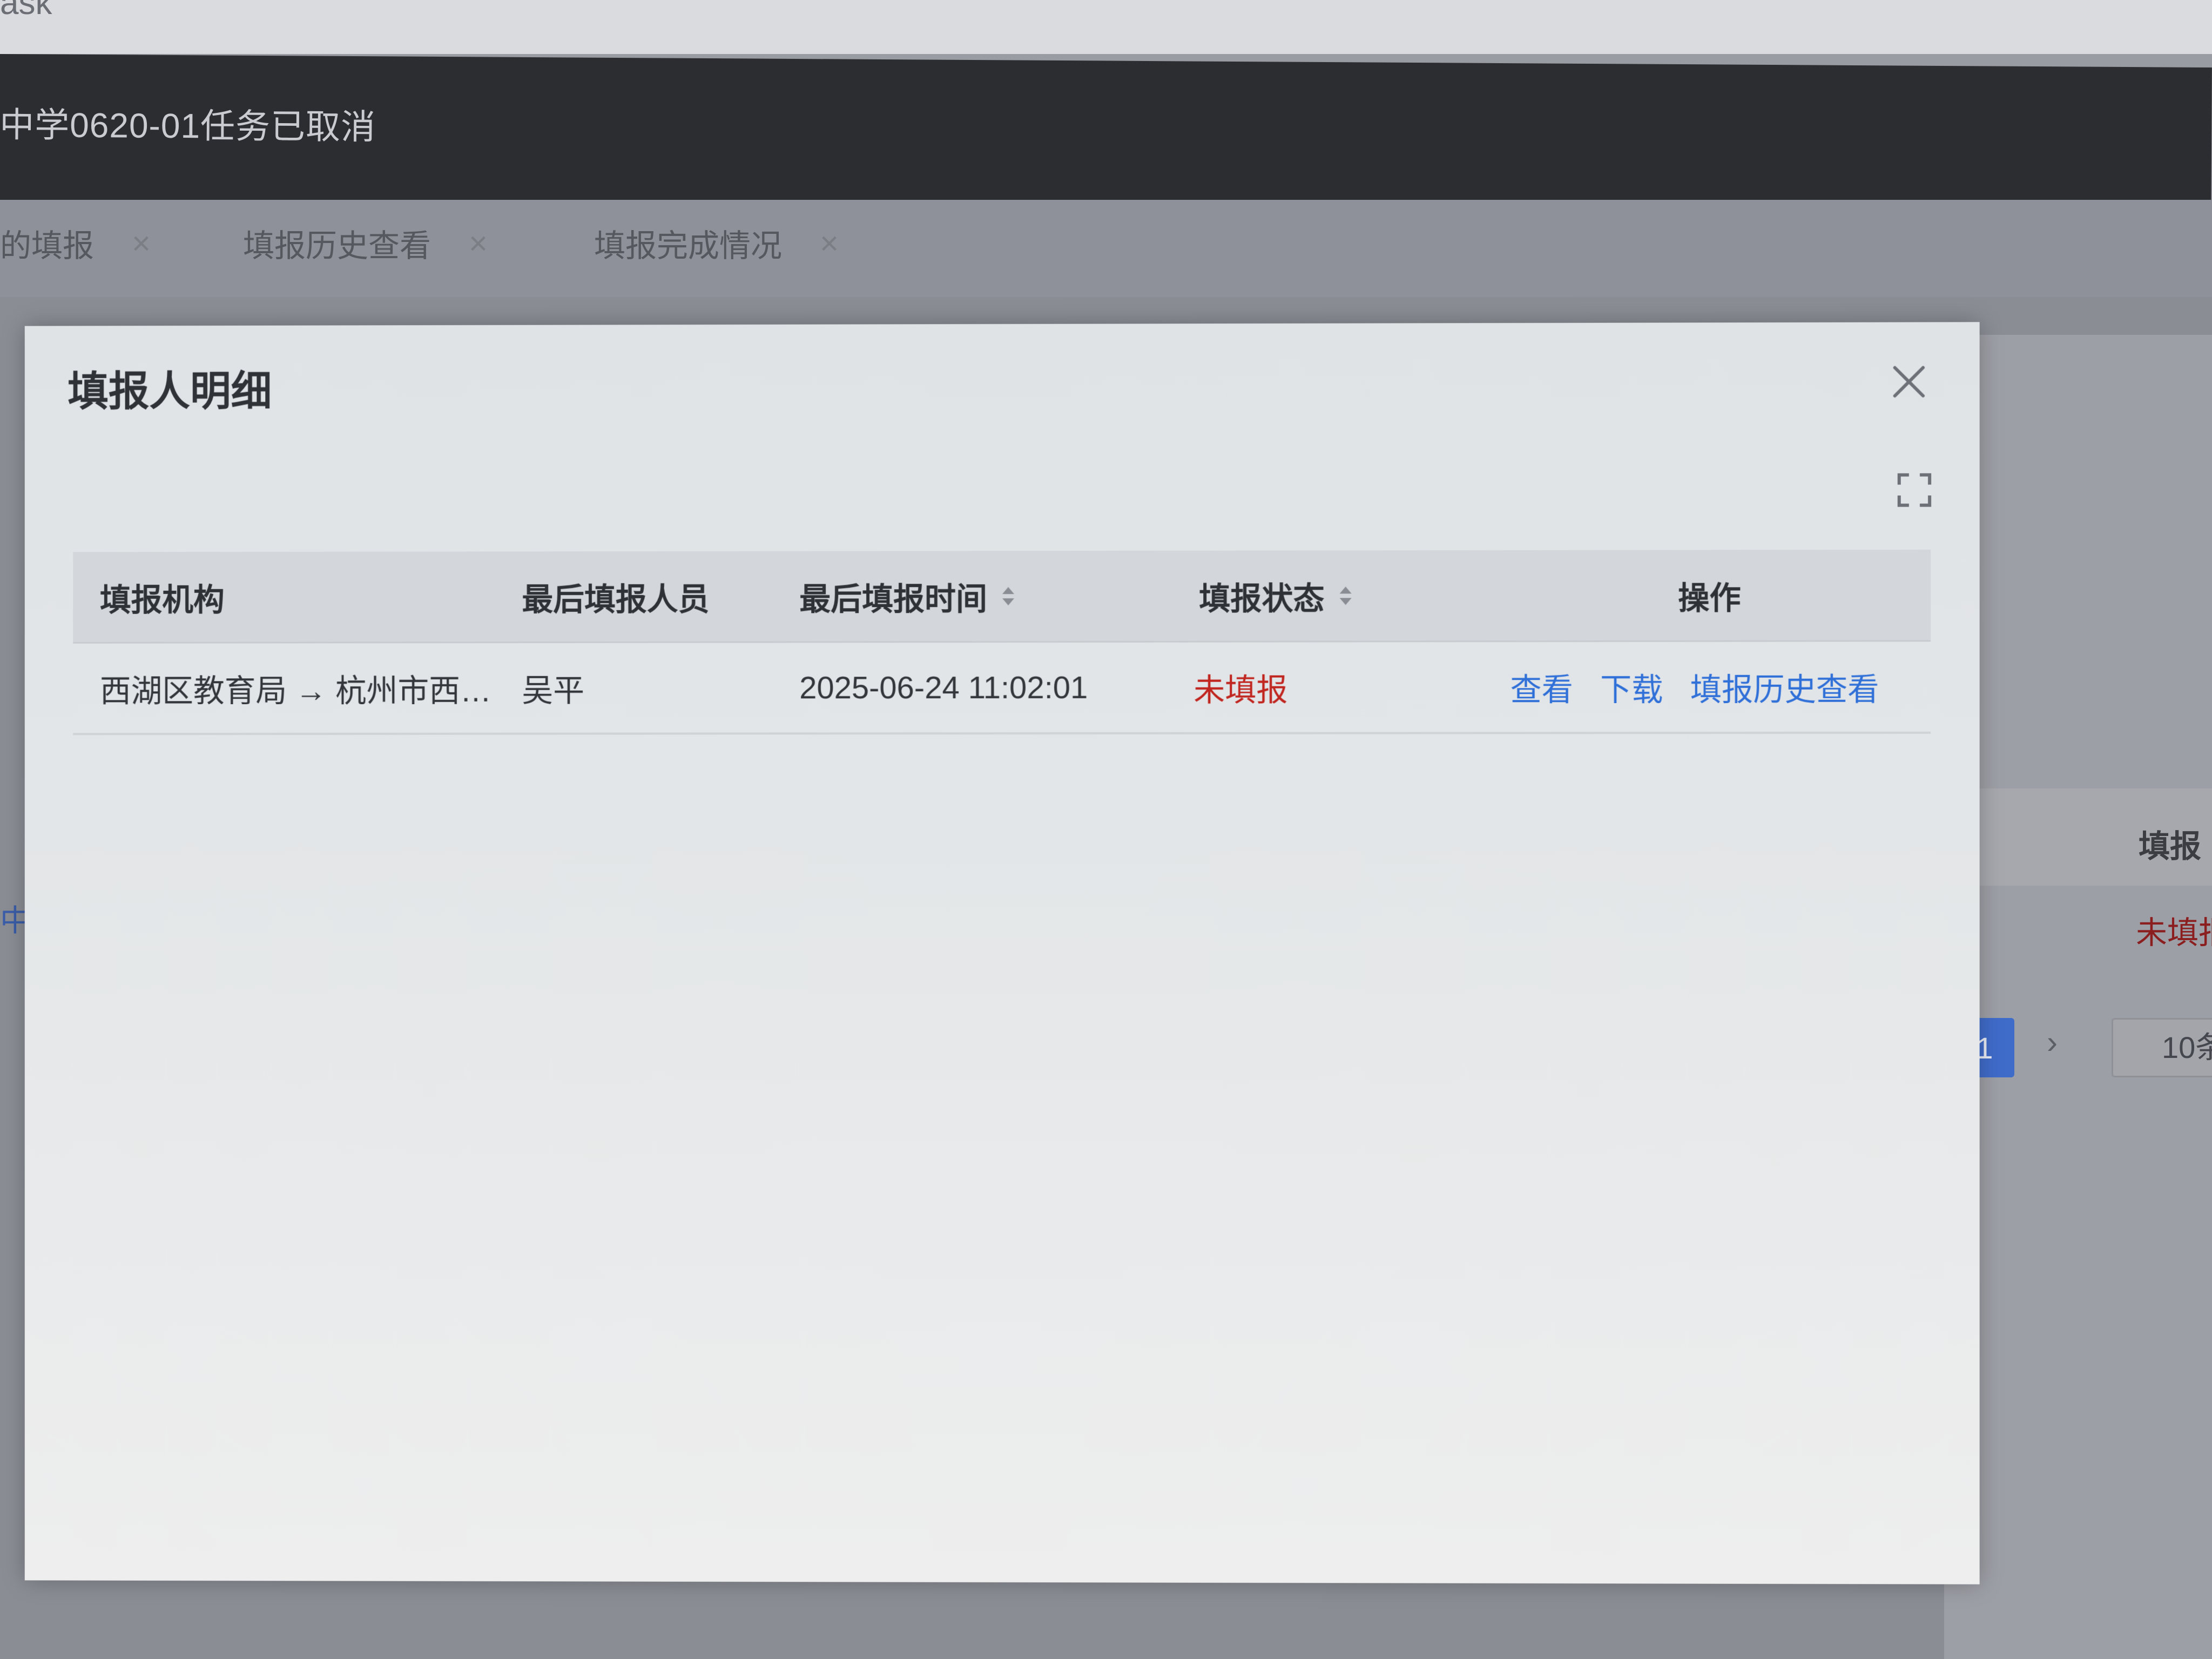 This screenshot has width=2212, height=1659. What do you see at coordinates (1709, 598) in the screenshot?
I see `column-header-actions: 操作` at bounding box center [1709, 598].